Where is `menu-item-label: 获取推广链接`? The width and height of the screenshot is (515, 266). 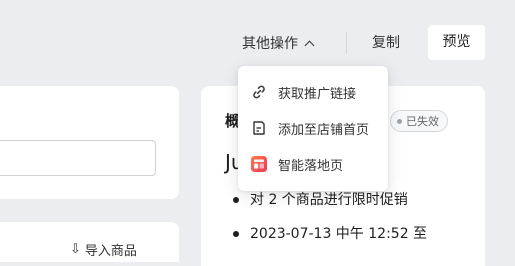 menu-item-label: 获取推广链接 is located at coordinates (317, 94).